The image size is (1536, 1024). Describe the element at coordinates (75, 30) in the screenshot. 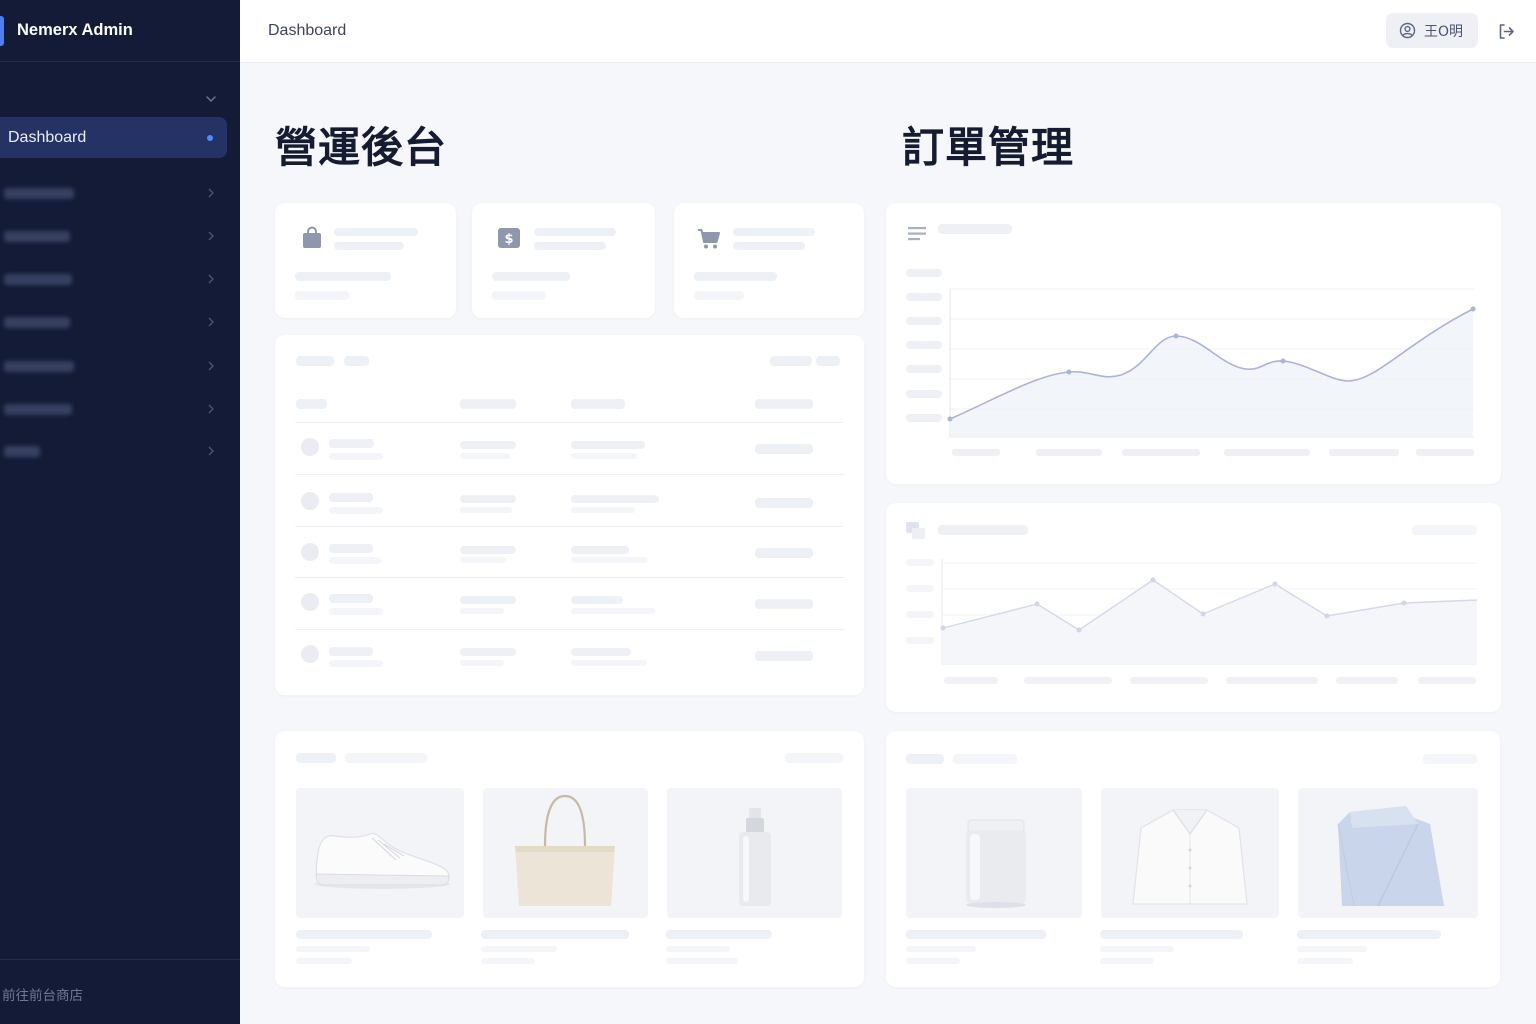

I see `brand-name: Nemerx Admin` at that location.